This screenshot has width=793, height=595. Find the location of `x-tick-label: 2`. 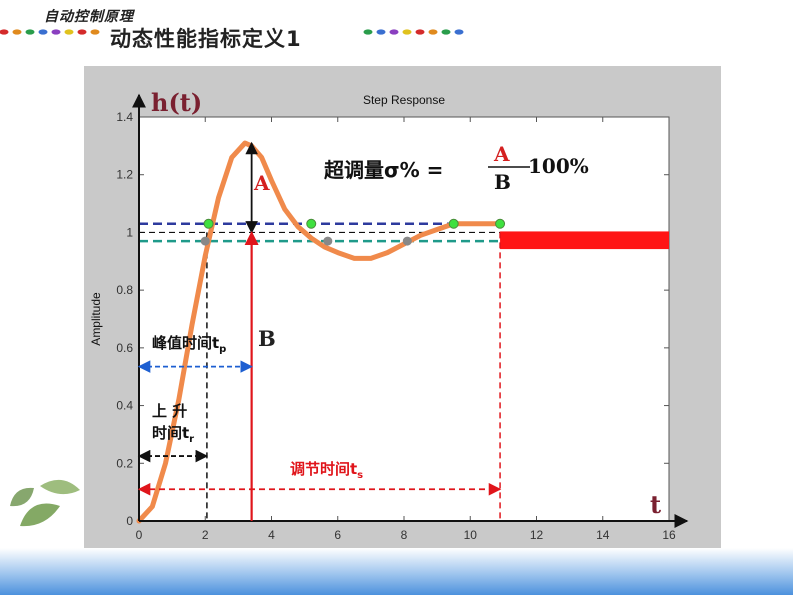

x-tick-label: 2 is located at coordinates (205, 535).